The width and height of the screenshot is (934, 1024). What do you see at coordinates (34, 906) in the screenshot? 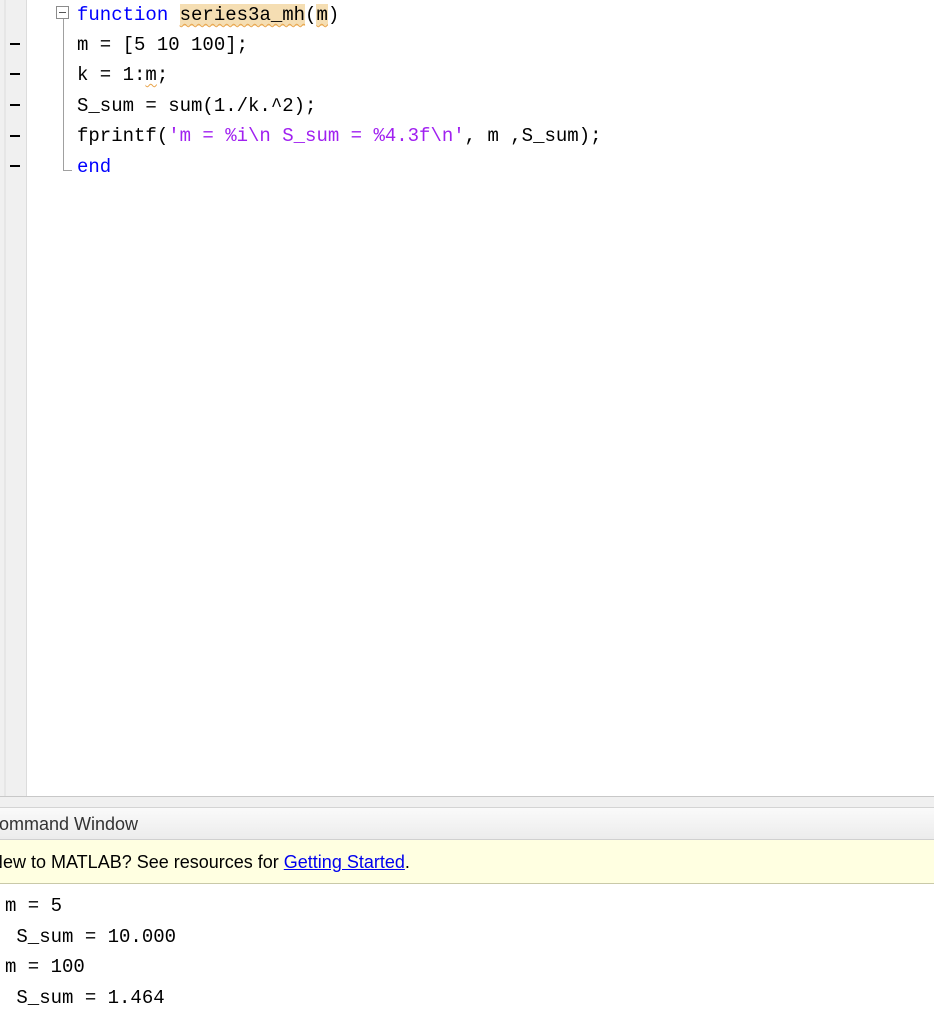
I see `output-line: m = 5` at bounding box center [34, 906].